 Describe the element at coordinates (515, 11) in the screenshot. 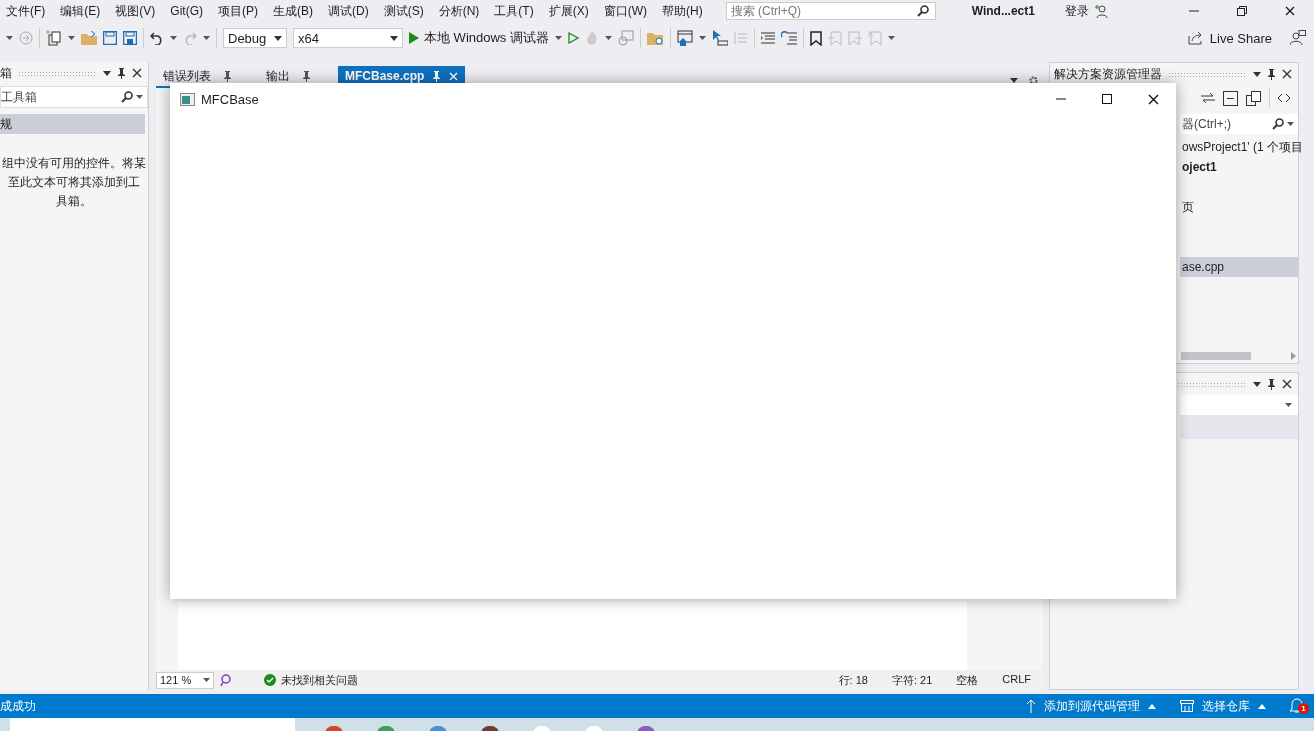

I see `menu-item: 工具(T)` at that location.